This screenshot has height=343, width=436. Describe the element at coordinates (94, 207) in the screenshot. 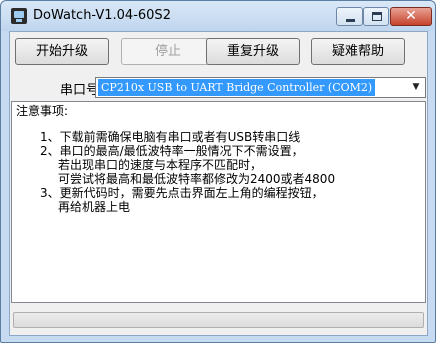

I see `note-line: 再给机器上电` at that location.